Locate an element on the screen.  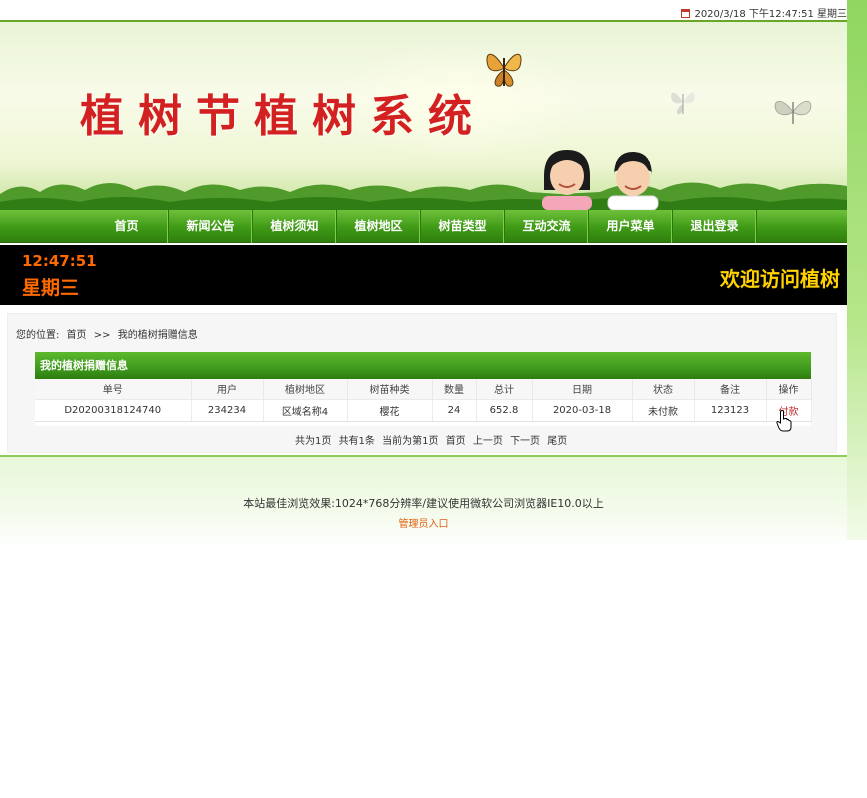
column-header: 总计 is located at coordinates (504, 389).